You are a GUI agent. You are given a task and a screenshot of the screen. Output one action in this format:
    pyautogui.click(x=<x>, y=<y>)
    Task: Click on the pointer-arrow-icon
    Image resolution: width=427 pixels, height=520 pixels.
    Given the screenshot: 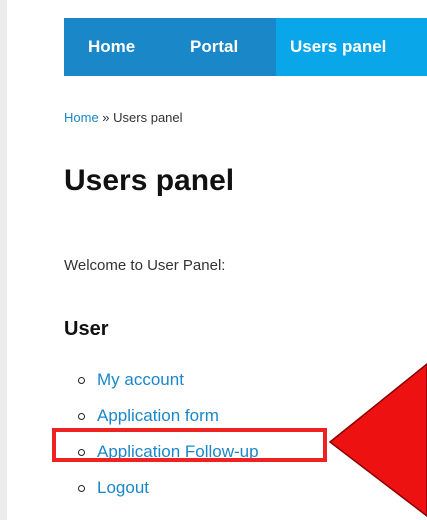 What is the action you would take?
    pyautogui.click(x=377, y=440)
    